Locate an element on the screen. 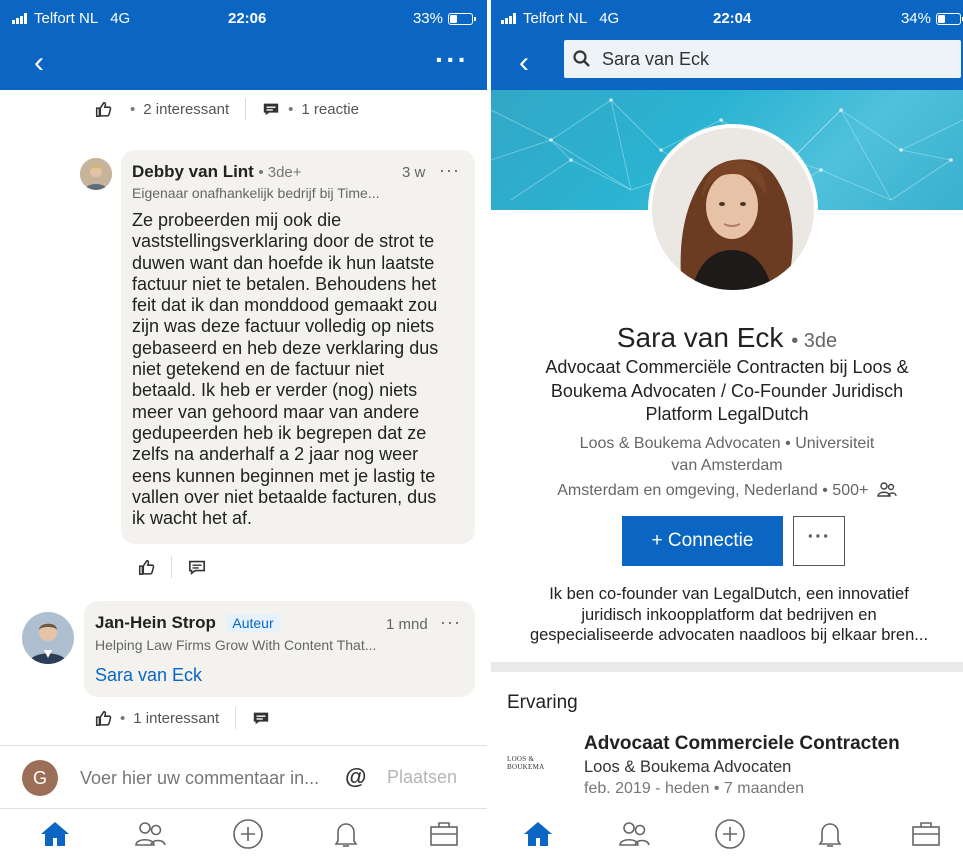  comment-actions: • 1 interessant is located at coordinates (182, 718).